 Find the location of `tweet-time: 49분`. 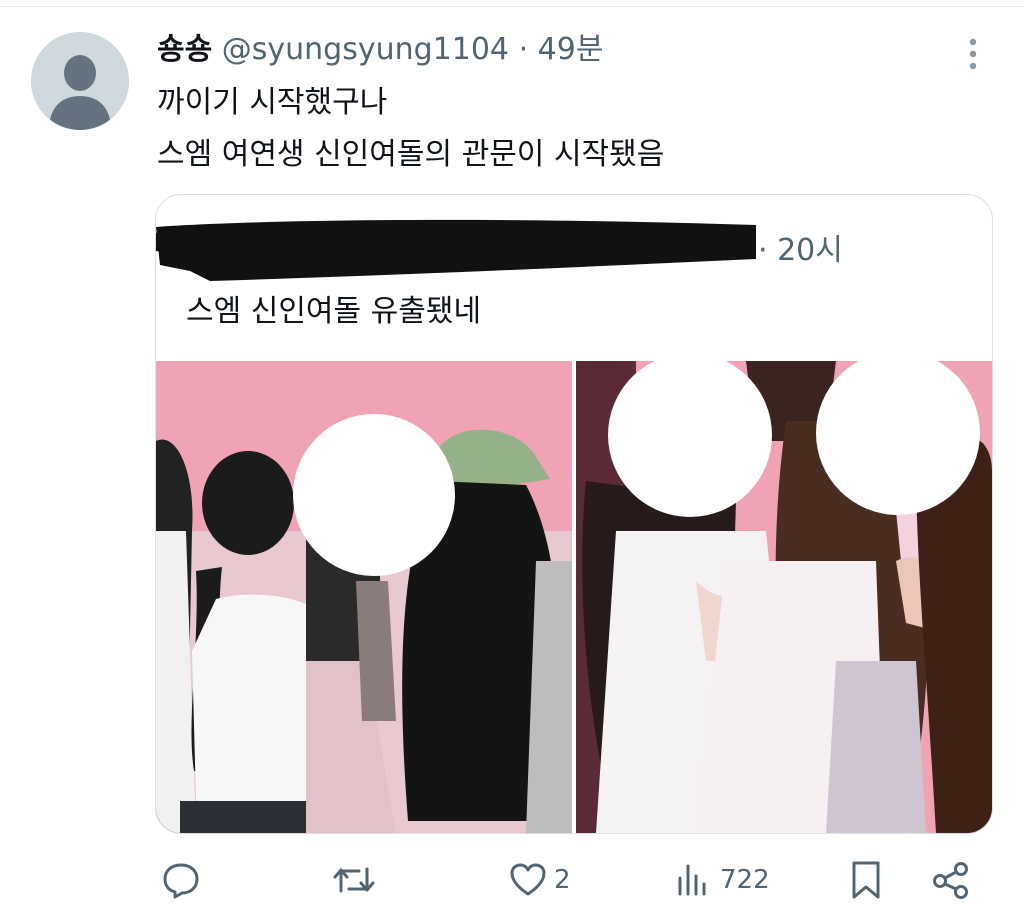

tweet-time: 49분 is located at coordinates (571, 49).